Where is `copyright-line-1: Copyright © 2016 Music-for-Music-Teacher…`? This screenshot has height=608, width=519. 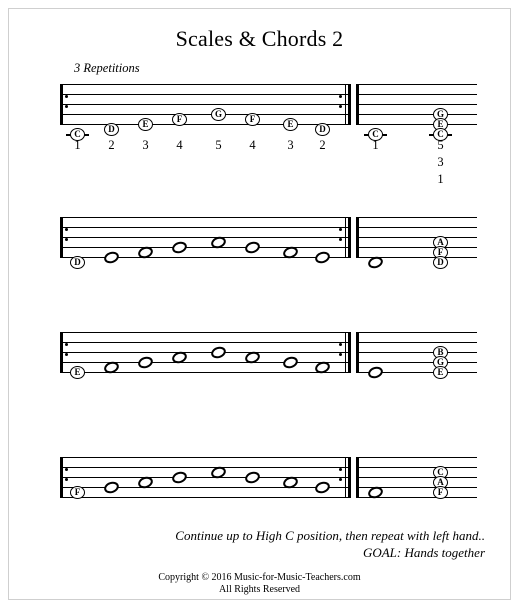 copyright-line-1: Copyright © 2016 Music-for-Music-Teacher… is located at coordinates (259, 577).